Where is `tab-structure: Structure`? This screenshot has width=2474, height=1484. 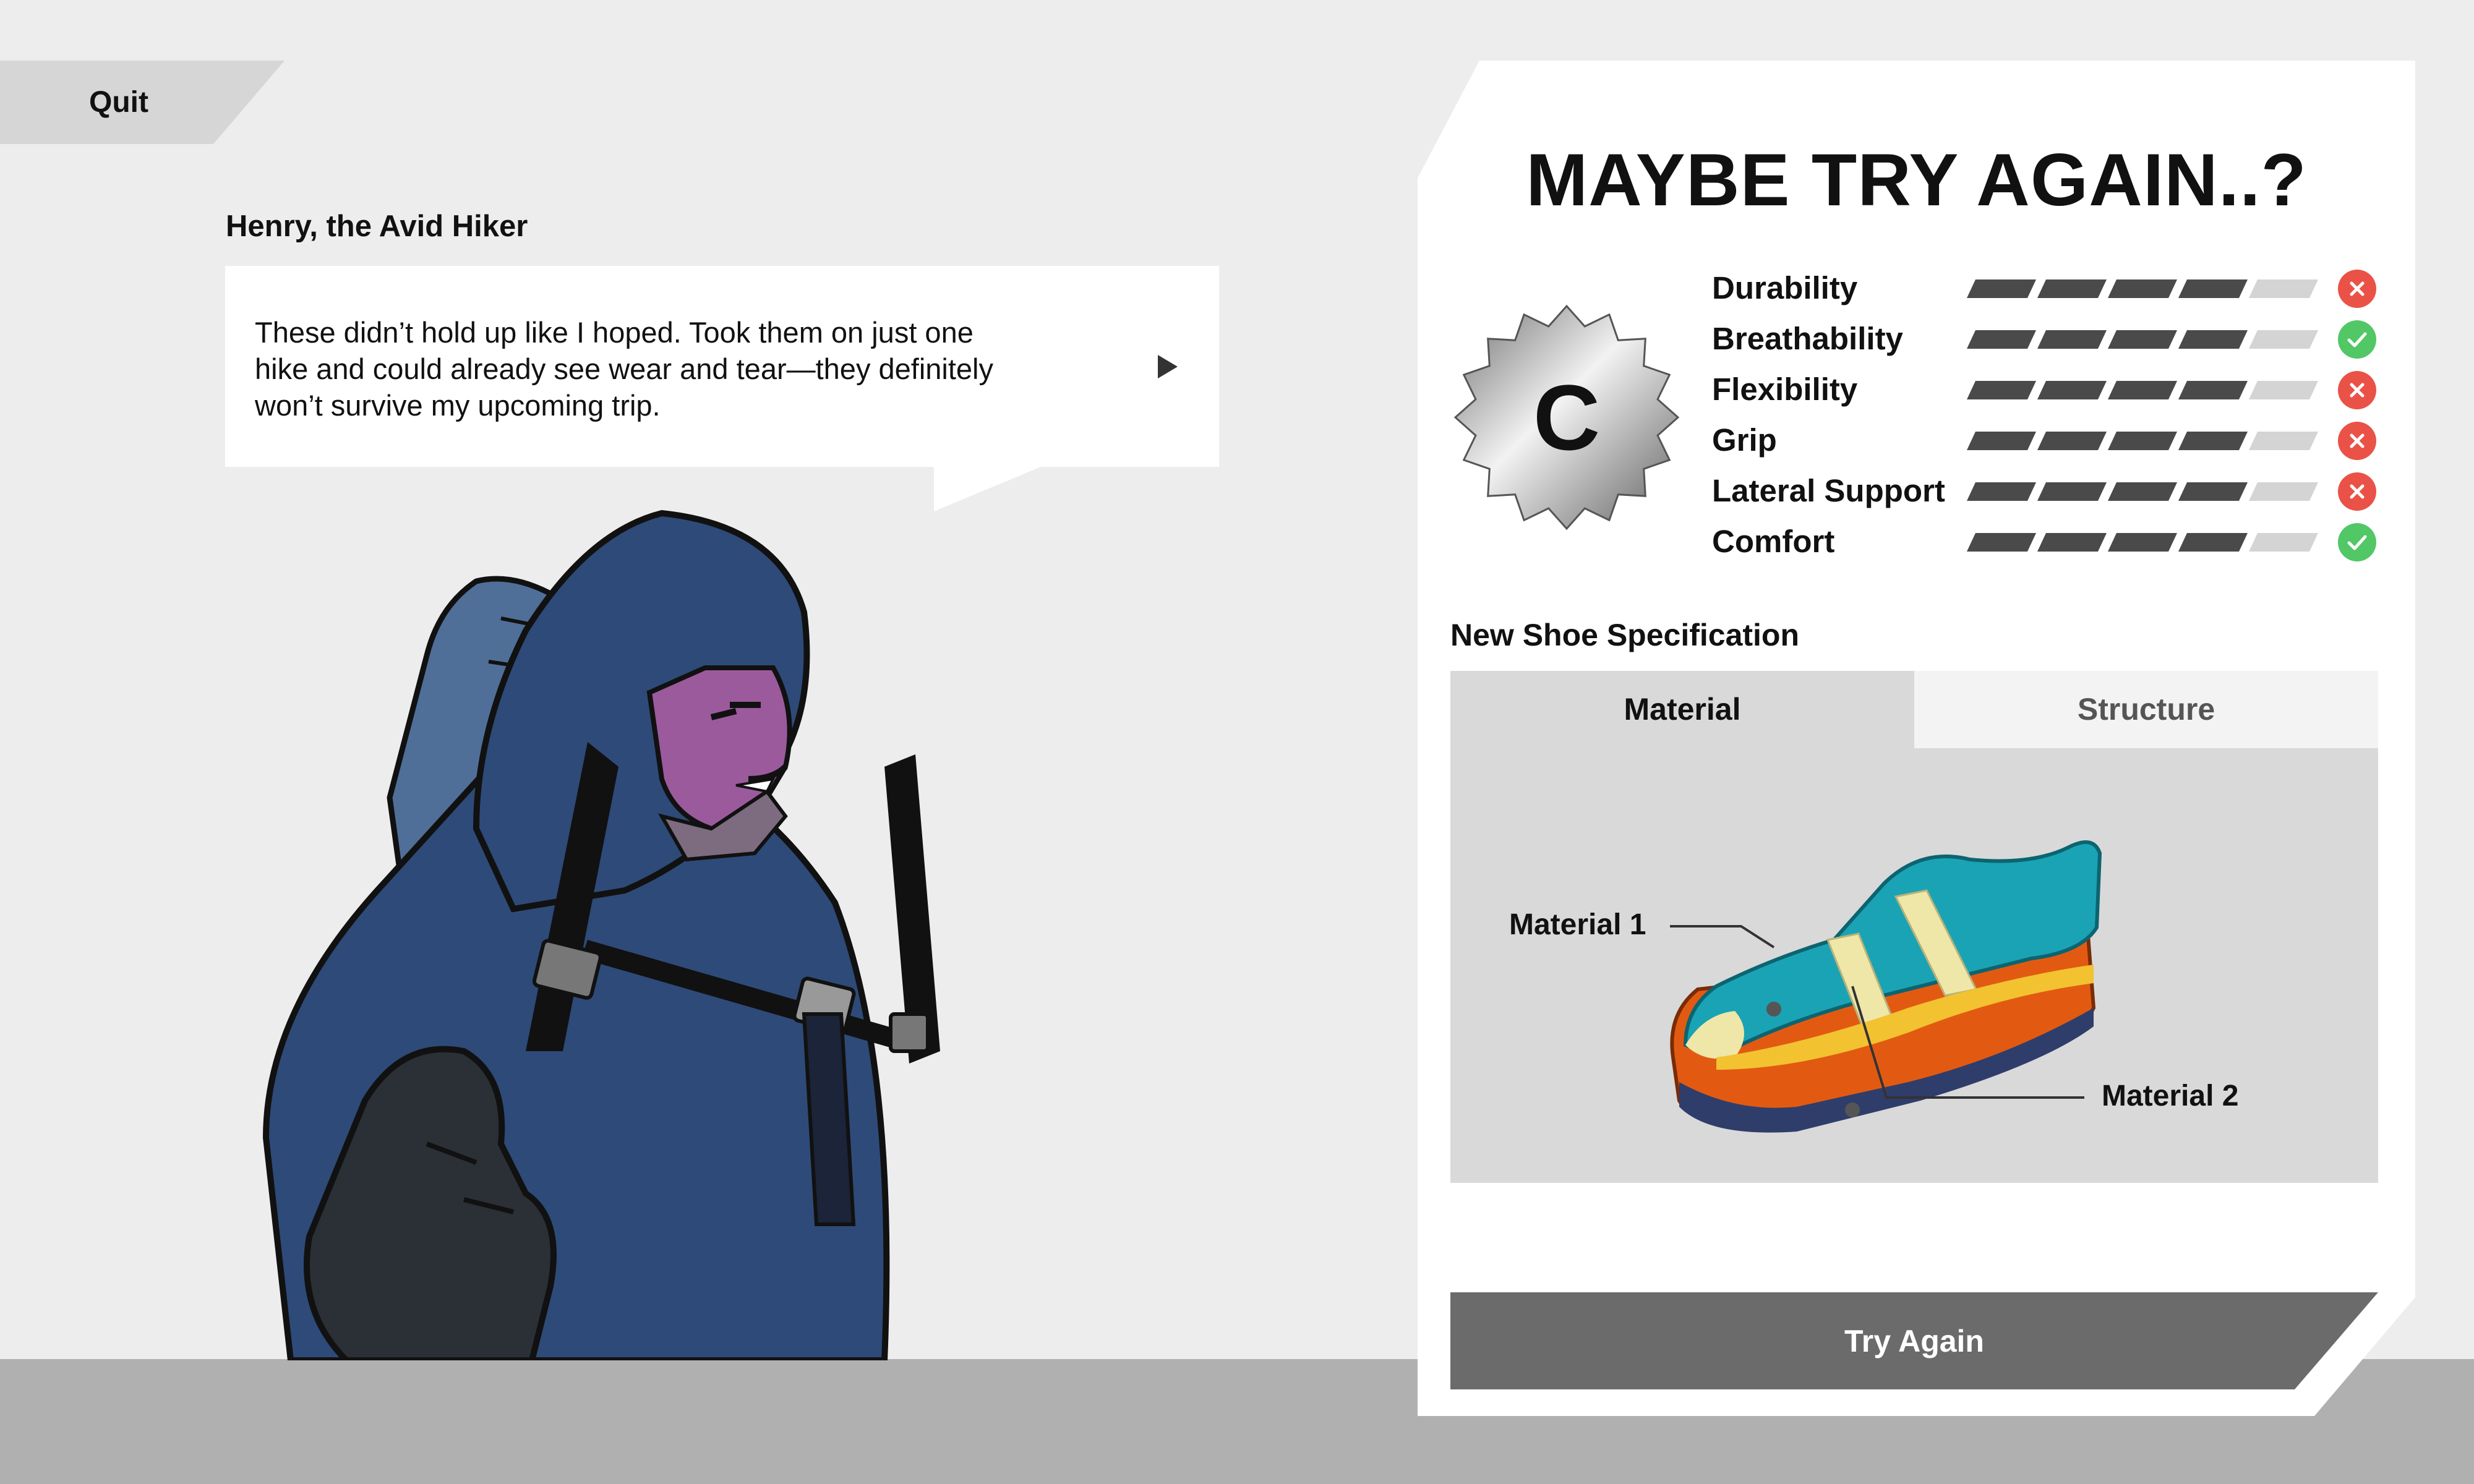
tab-structure: Structure is located at coordinates (2146, 709).